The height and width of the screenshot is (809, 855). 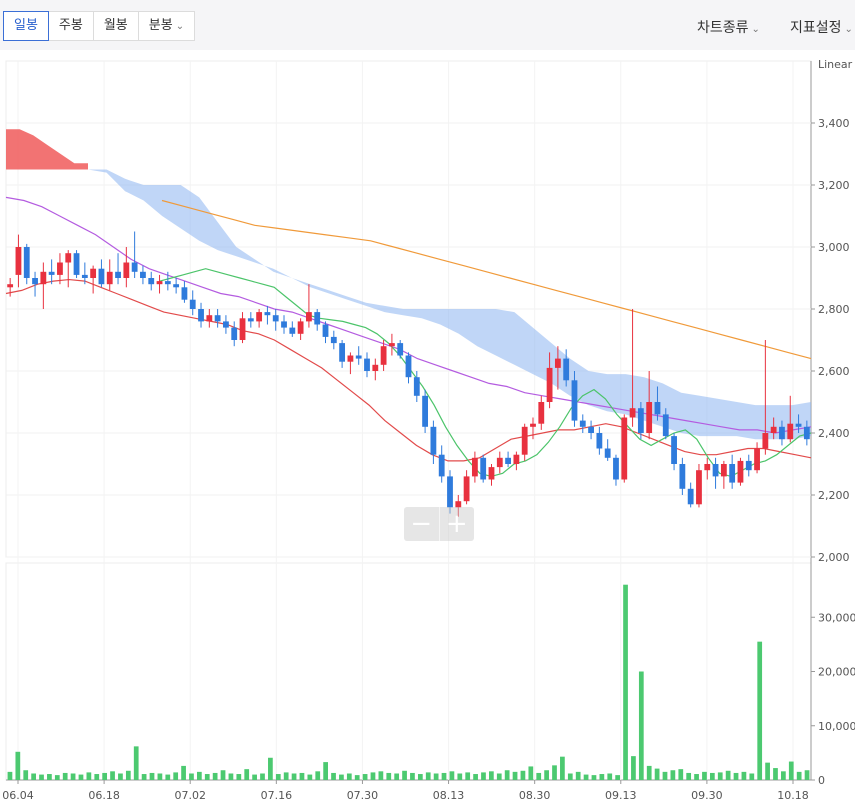 I want to click on minus-icon: −, so click(x=421, y=524).